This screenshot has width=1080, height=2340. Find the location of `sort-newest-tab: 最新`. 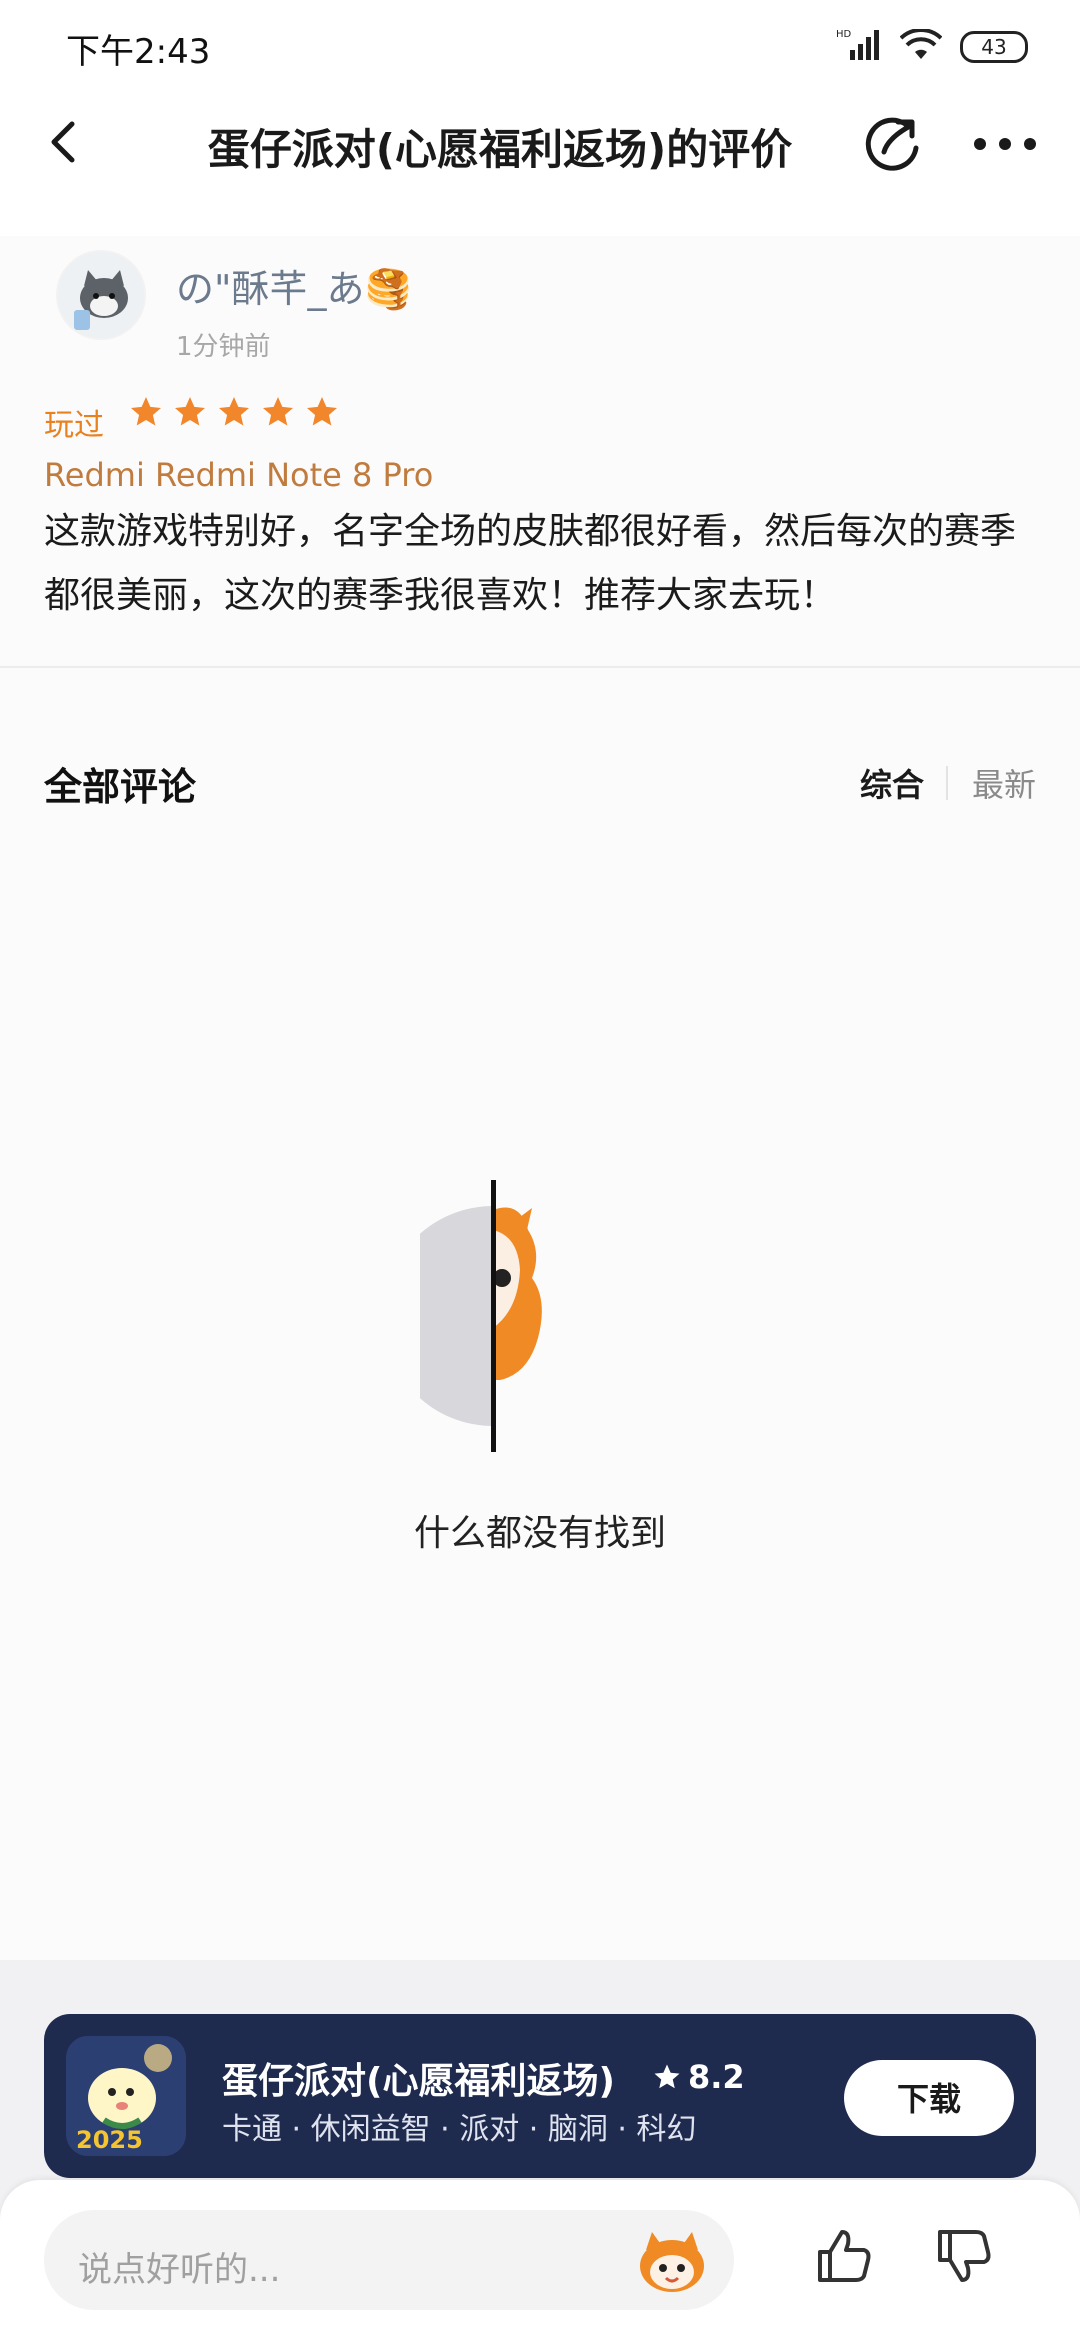

sort-newest-tab: 最新 is located at coordinates (1004, 783).